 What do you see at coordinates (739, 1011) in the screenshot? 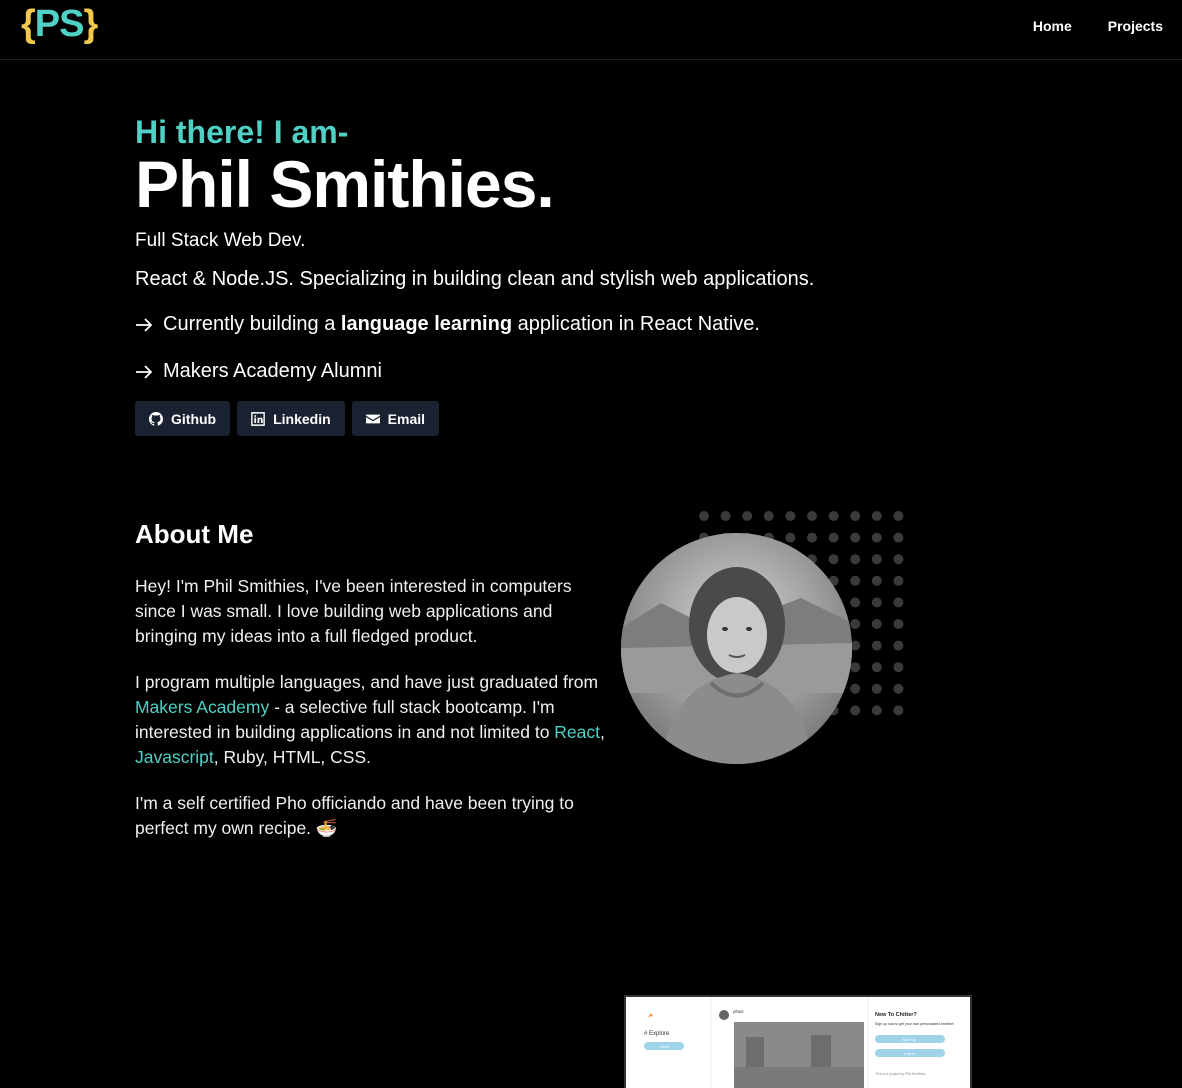
I see `preview-user: phaiz` at bounding box center [739, 1011].